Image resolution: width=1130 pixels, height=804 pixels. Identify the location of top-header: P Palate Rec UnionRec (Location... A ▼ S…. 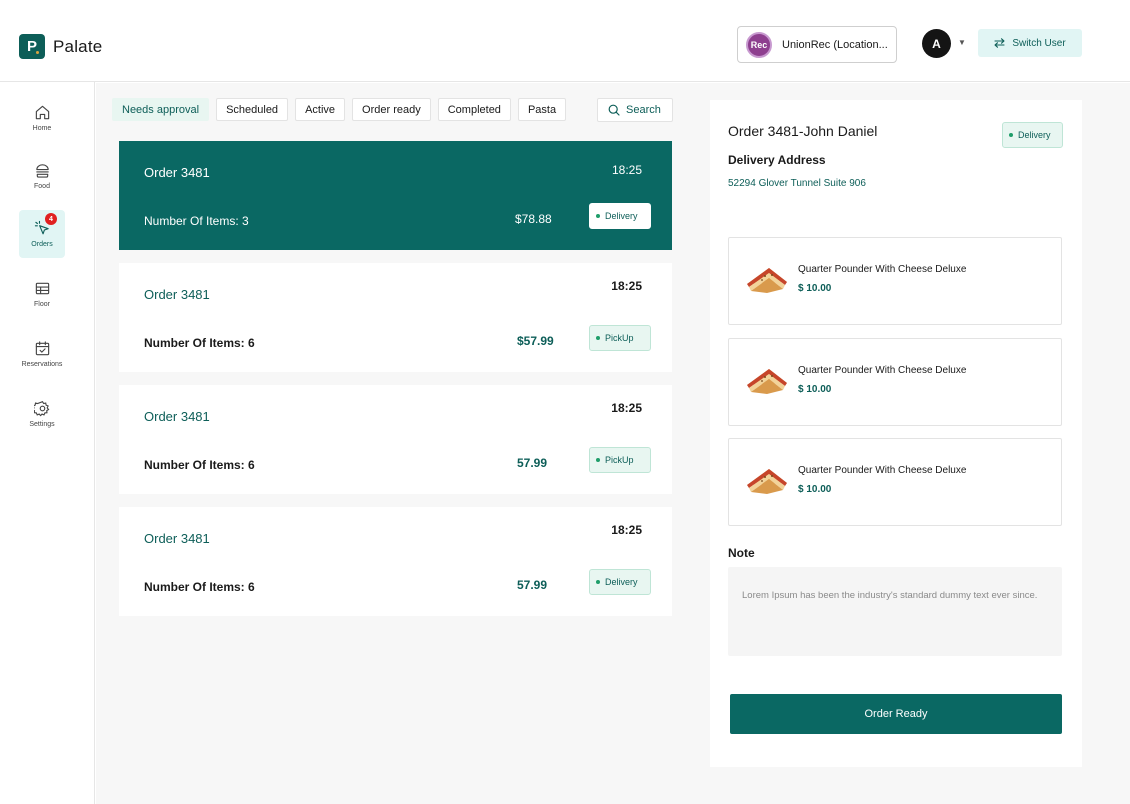
(565, 41).